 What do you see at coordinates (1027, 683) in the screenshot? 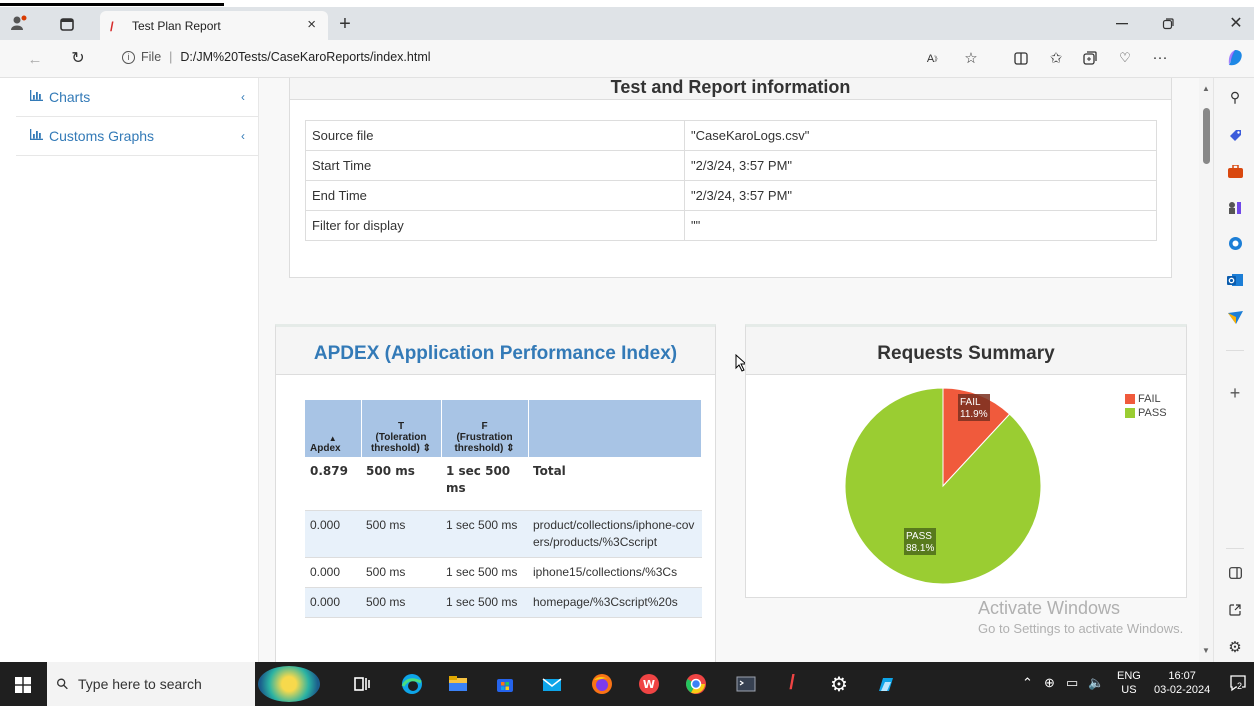
I see `chevron-up-icon: ⌃` at bounding box center [1027, 683].